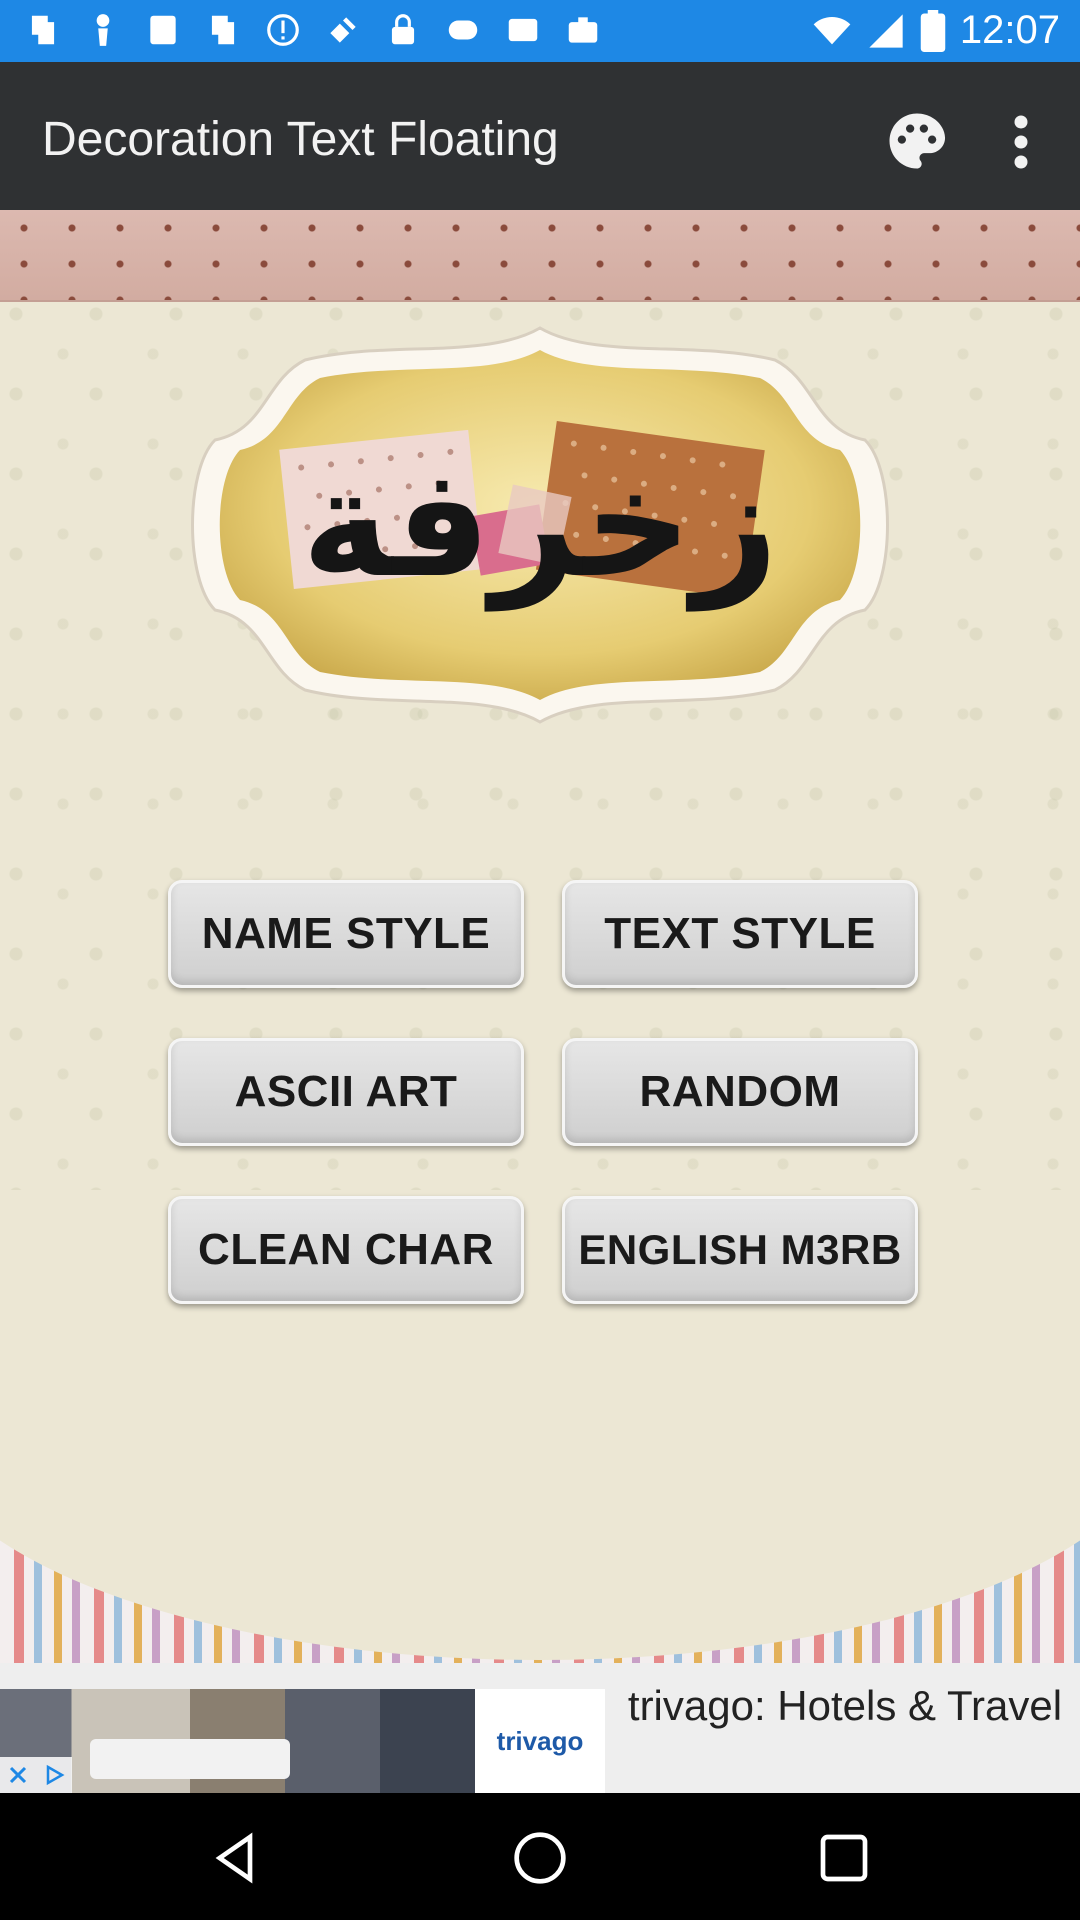 This screenshot has width=1080, height=1920. What do you see at coordinates (740, 934) in the screenshot?
I see `text-style-button: TEXT STYLE` at bounding box center [740, 934].